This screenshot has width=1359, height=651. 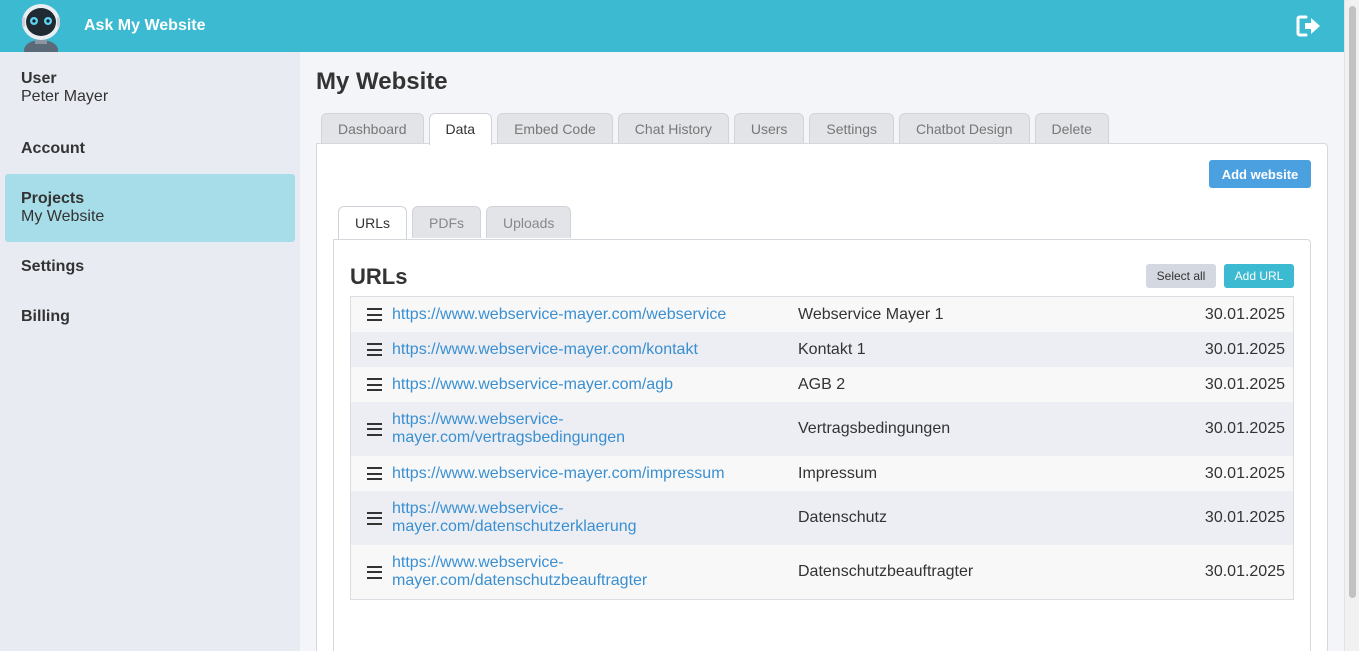 I want to click on section-title: URLs, so click(x=379, y=276).